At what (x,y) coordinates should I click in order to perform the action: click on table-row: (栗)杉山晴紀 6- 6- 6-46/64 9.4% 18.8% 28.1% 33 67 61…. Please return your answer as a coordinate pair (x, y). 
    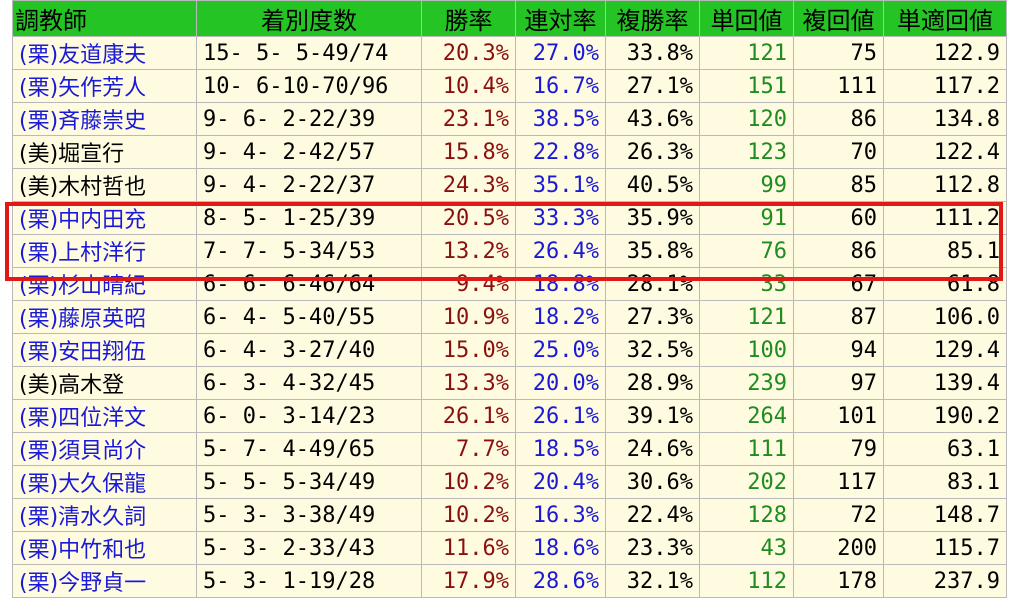
    Looking at the image, I should click on (509, 284).